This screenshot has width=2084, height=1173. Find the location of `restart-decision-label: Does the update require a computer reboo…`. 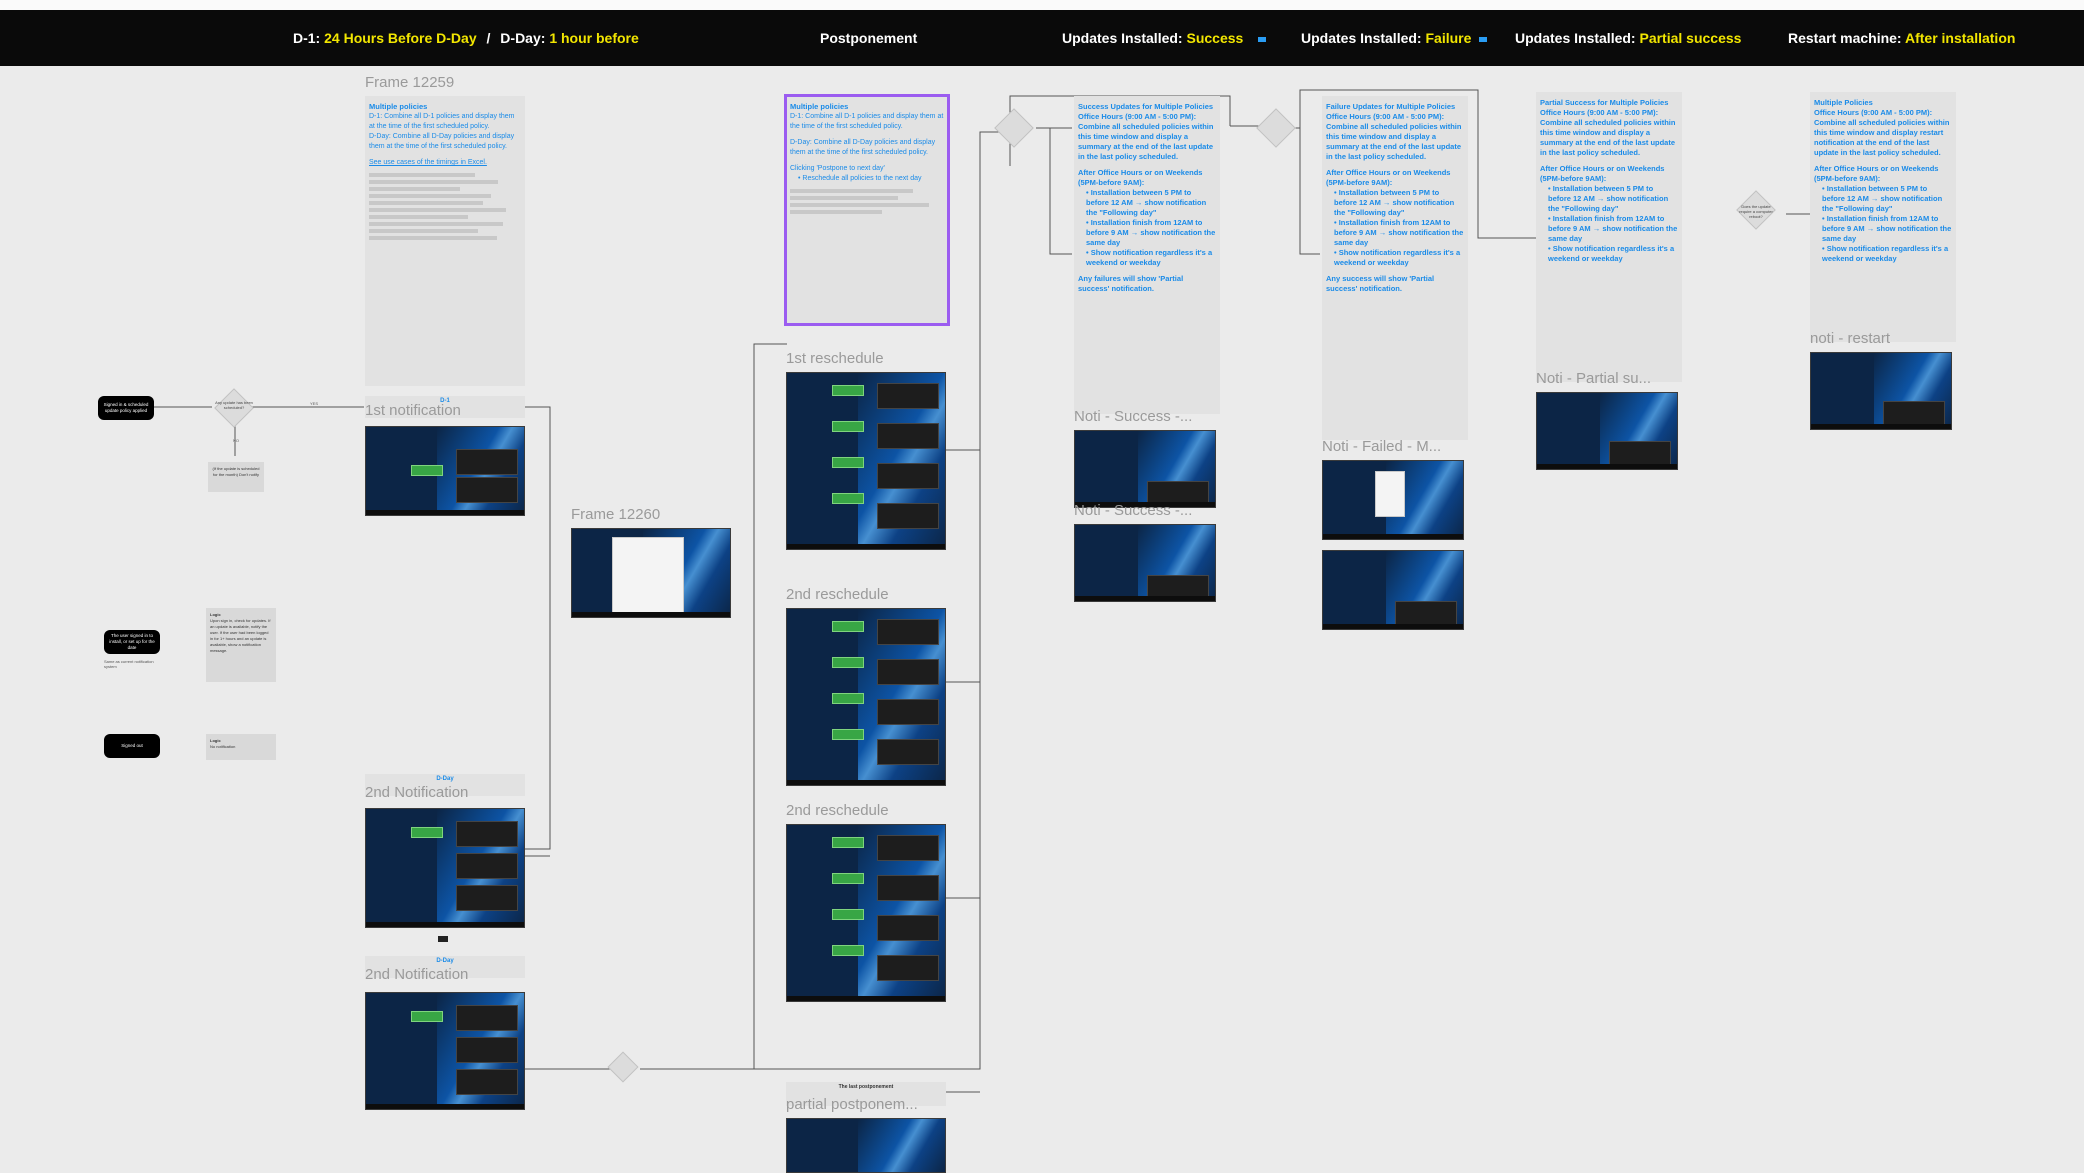

restart-decision-label: Does the update require a computer reboo… is located at coordinates (1756, 211).